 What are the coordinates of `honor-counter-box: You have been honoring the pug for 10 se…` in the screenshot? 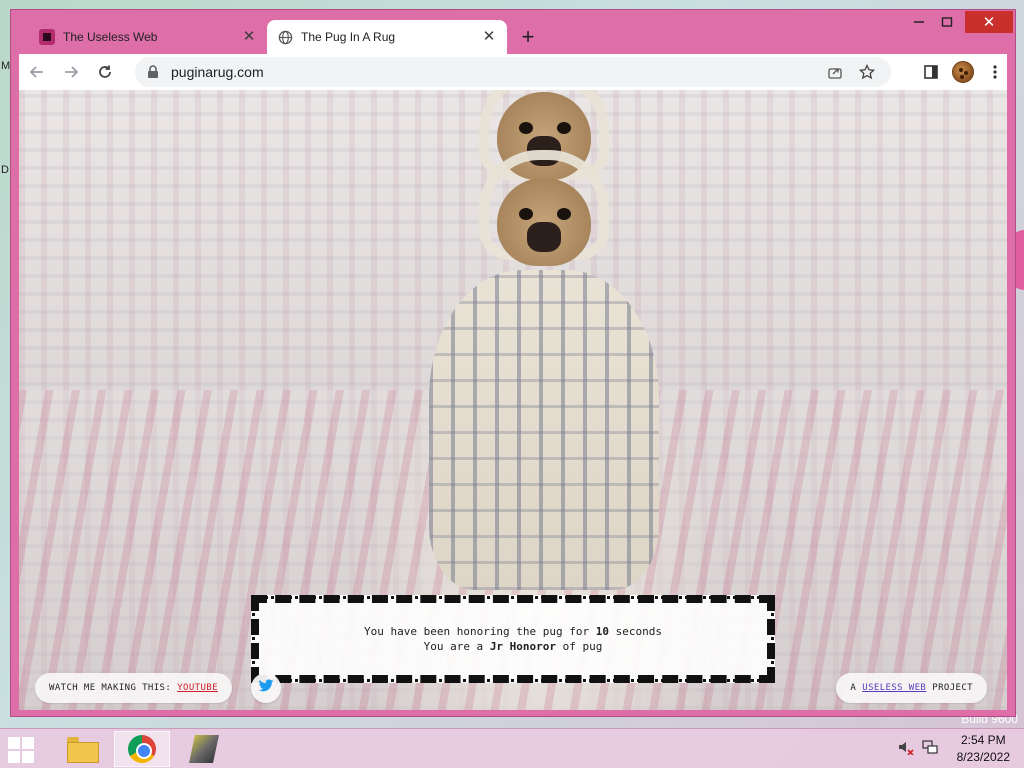 It's located at (513, 639).